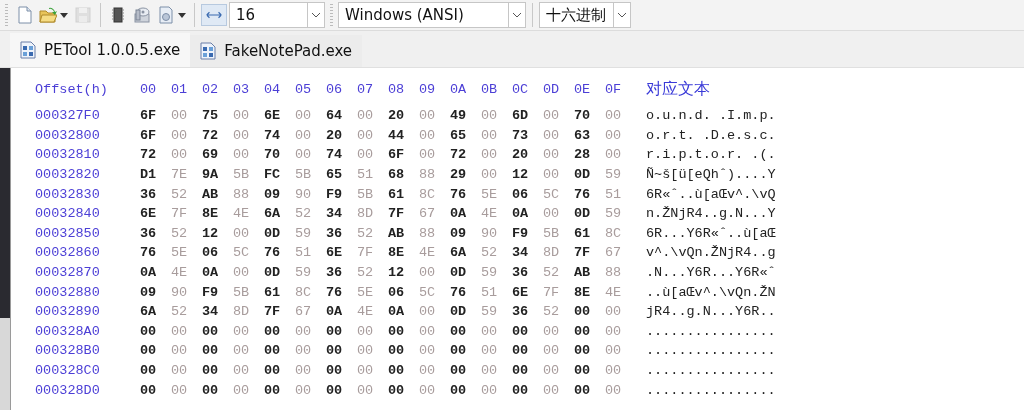 The image size is (1024, 410). What do you see at coordinates (614, 273) in the screenshot?
I see `byte-cell-text: 88` at bounding box center [614, 273].